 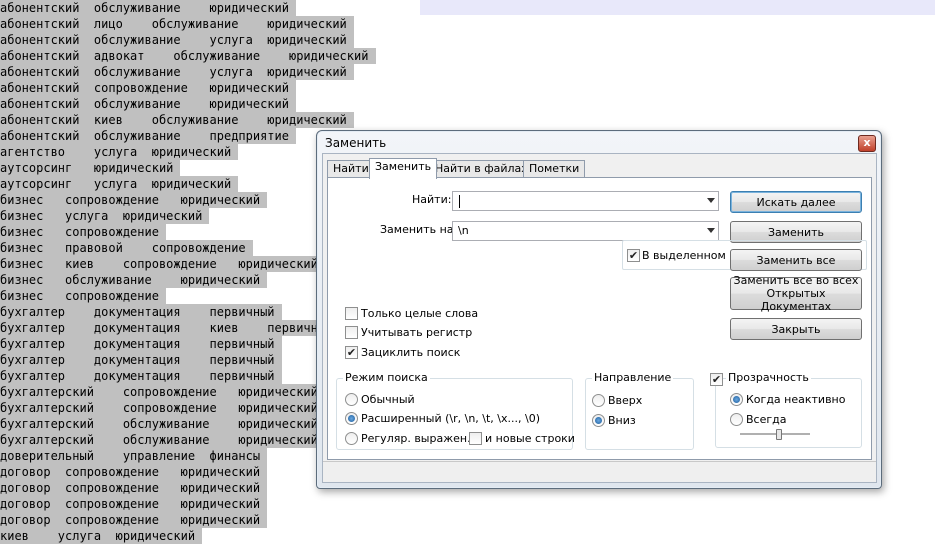 What do you see at coordinates (554, 169) in the screenshot?
I see `tab-marks: Пометки` at bounding box center [554, 169].